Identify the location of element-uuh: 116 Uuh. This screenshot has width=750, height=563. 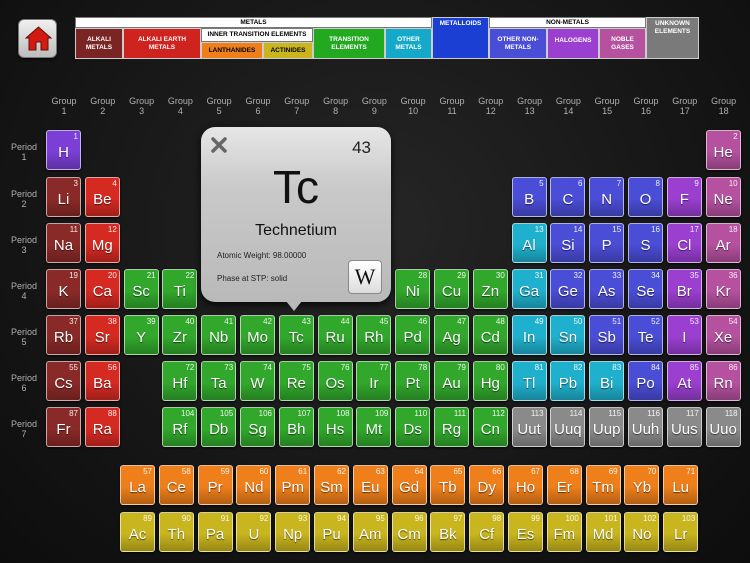
(645, 427).